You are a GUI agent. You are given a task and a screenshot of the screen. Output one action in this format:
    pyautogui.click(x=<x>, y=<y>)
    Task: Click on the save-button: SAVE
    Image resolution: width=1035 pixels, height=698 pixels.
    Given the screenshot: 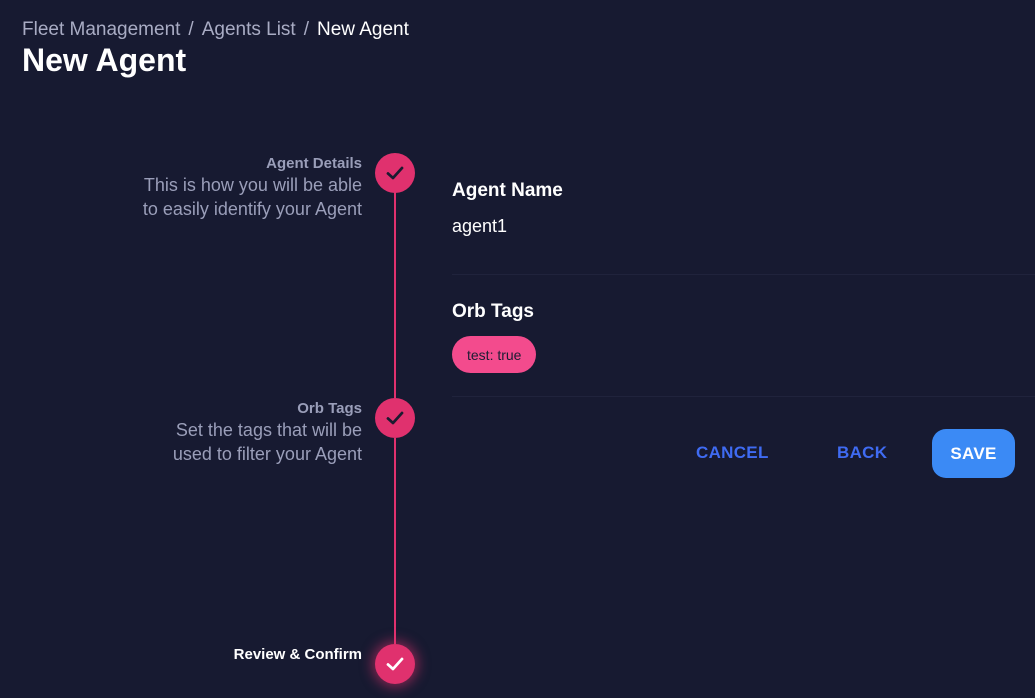 What is the action you would take?
    pyautogui.click(x=973, y=453)
    